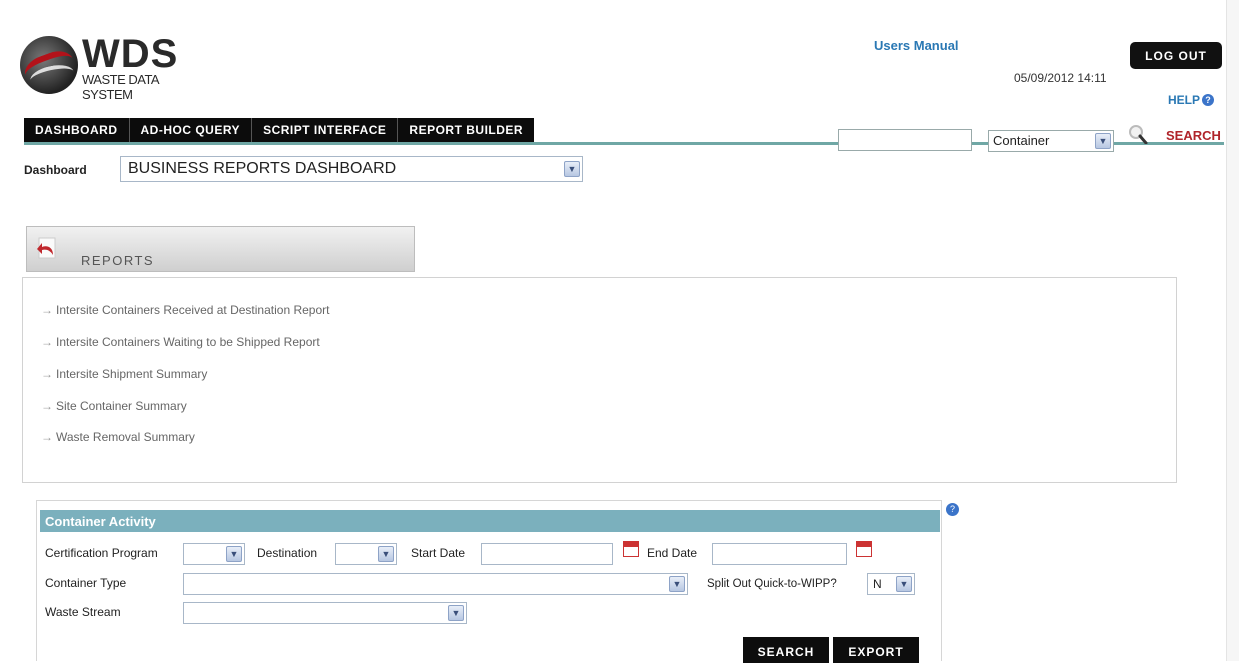 This screenshot has height=666, width=1239. What do you see at coordinates (124, 374) in the screenshot?
I see `report-link: → Intersite Shipment Summary` at bounding box center [124, 374].